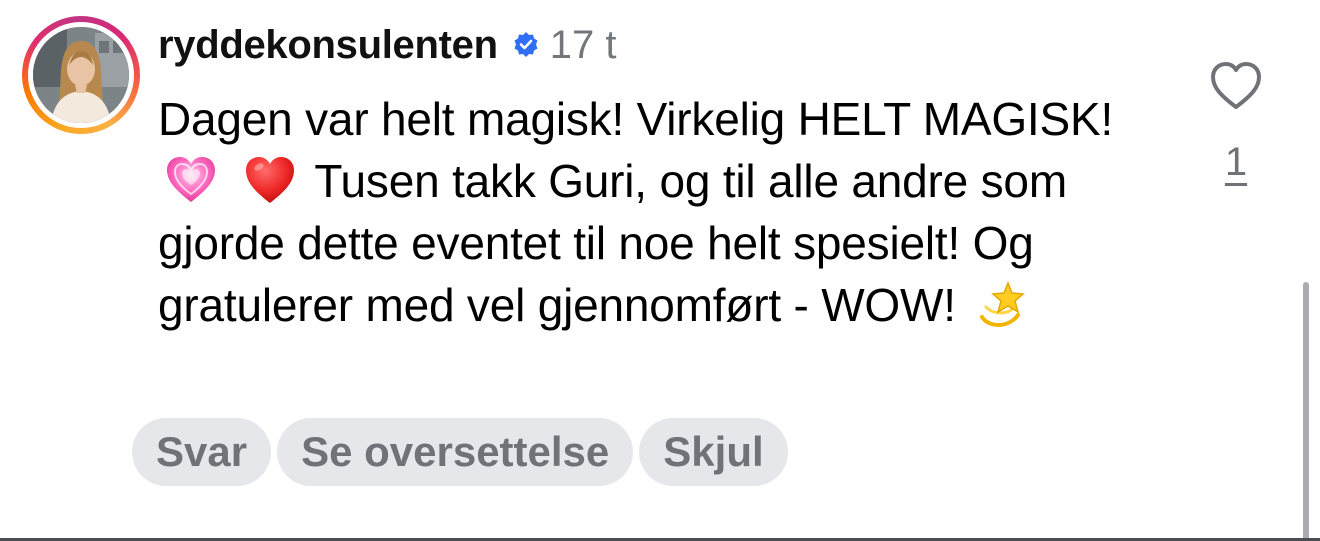 Image resolution: width=1320 pixels, height=541 pixels. I want to click on scrollbar-thumb, so click(1306, 411).